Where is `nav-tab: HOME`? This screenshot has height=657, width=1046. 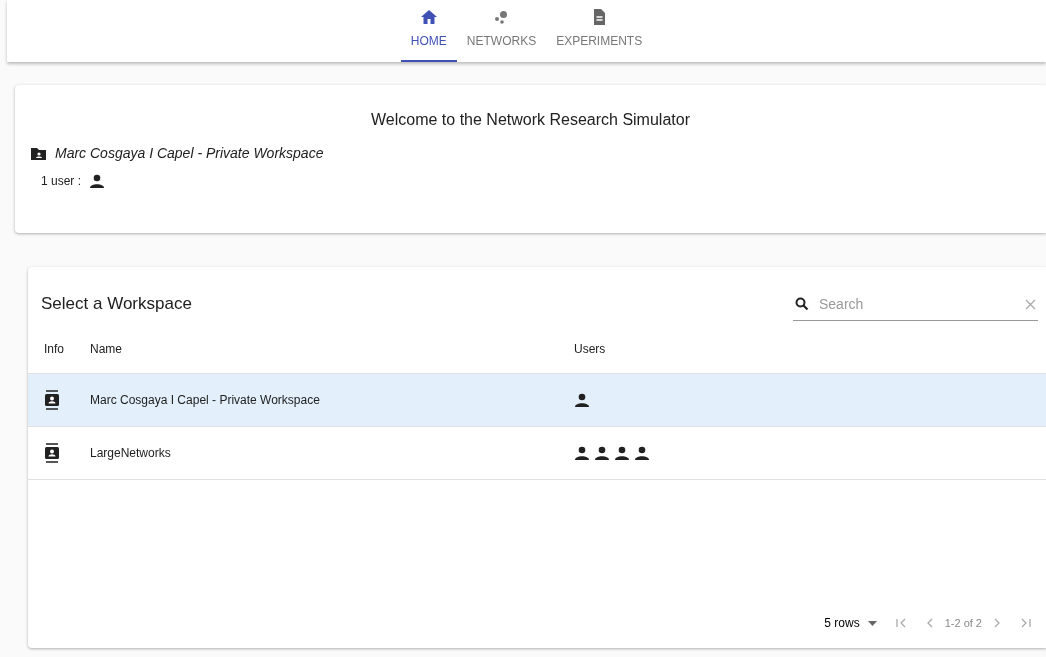 nav-tab: HOME is located at coordinates (428, 31).